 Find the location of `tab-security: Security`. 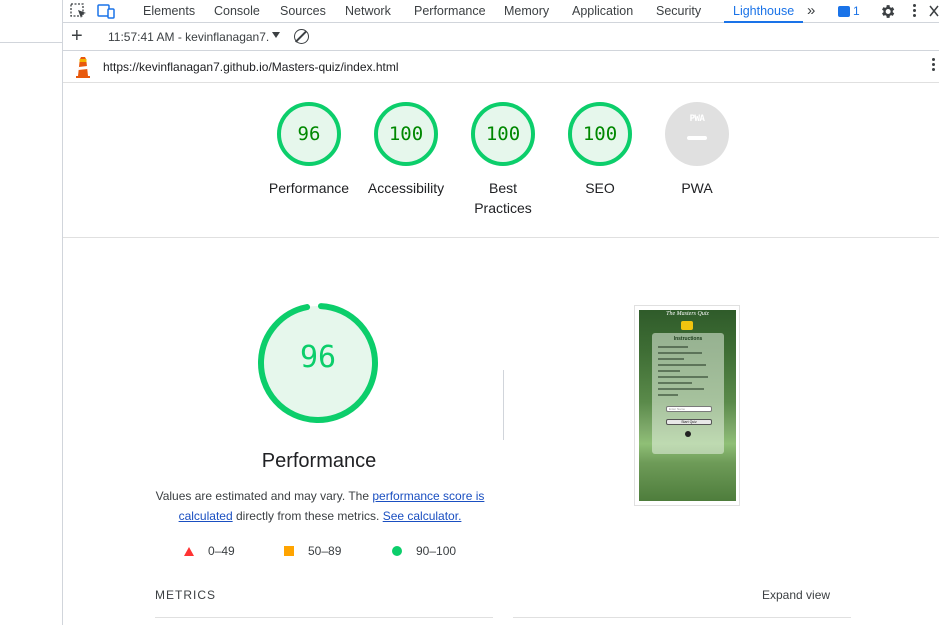

tab-security: Security is located at coordinates (678, 11).